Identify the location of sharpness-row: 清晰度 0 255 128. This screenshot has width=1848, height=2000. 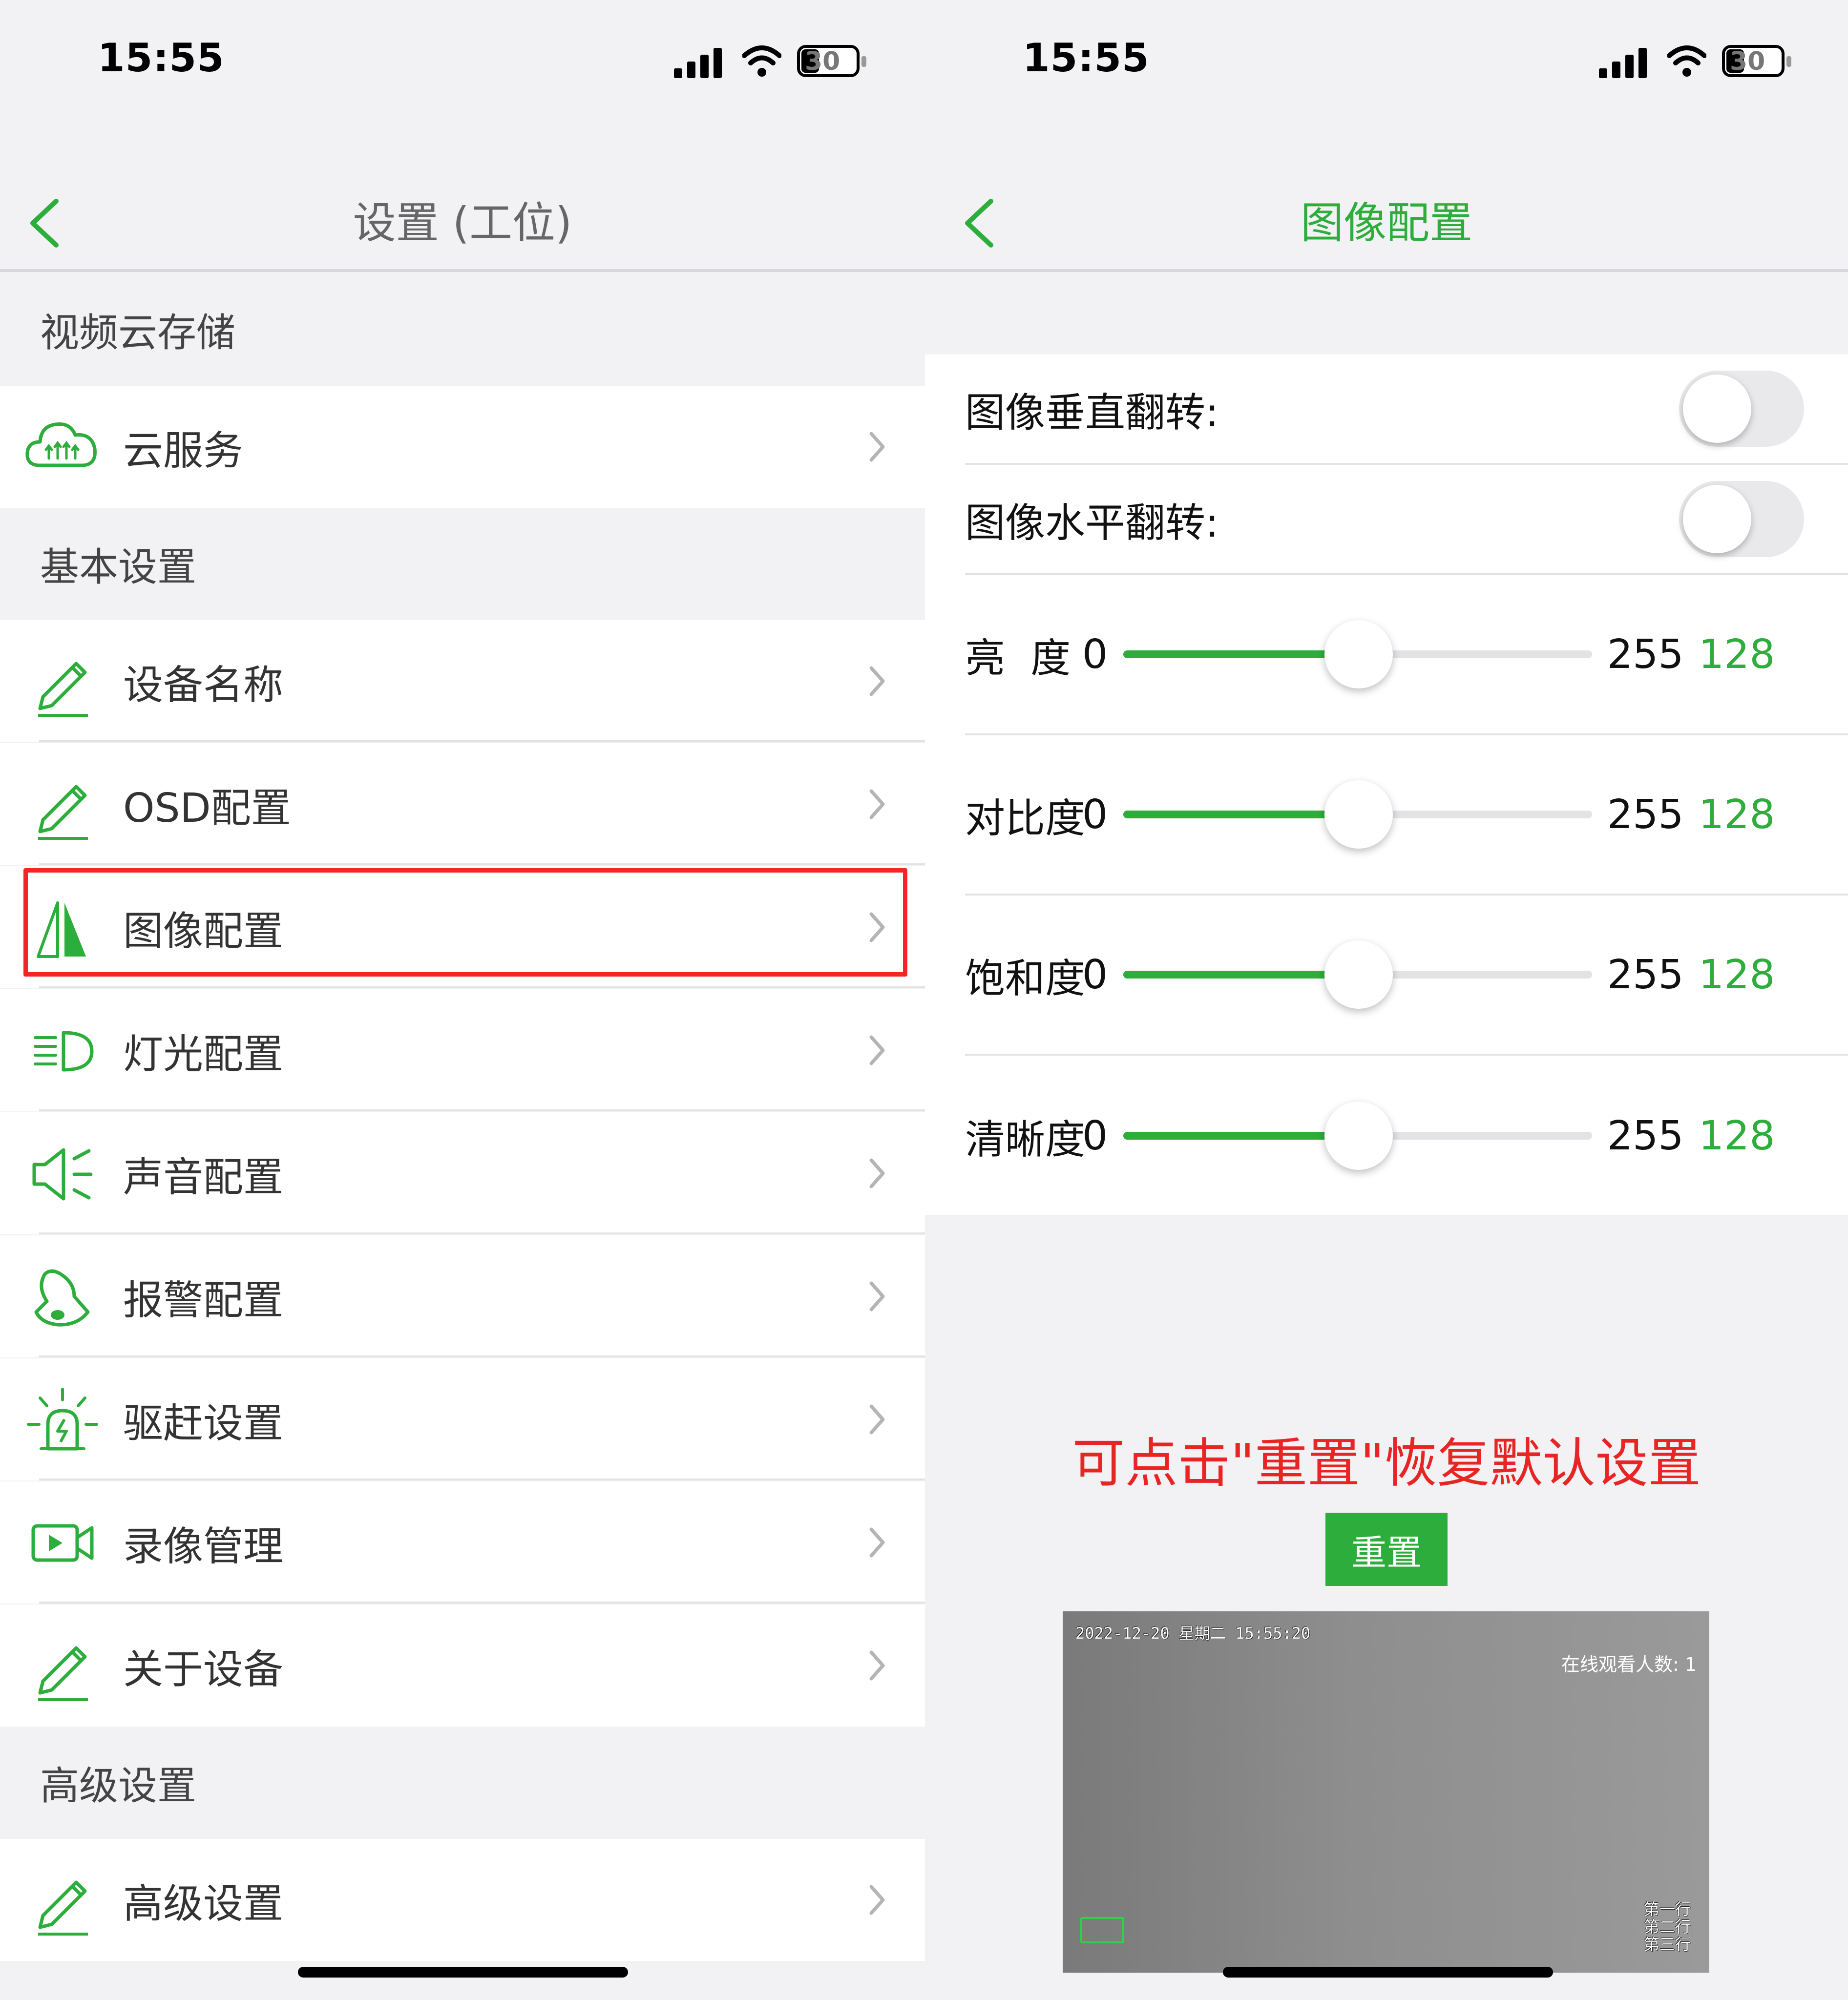
(1406, 1136).